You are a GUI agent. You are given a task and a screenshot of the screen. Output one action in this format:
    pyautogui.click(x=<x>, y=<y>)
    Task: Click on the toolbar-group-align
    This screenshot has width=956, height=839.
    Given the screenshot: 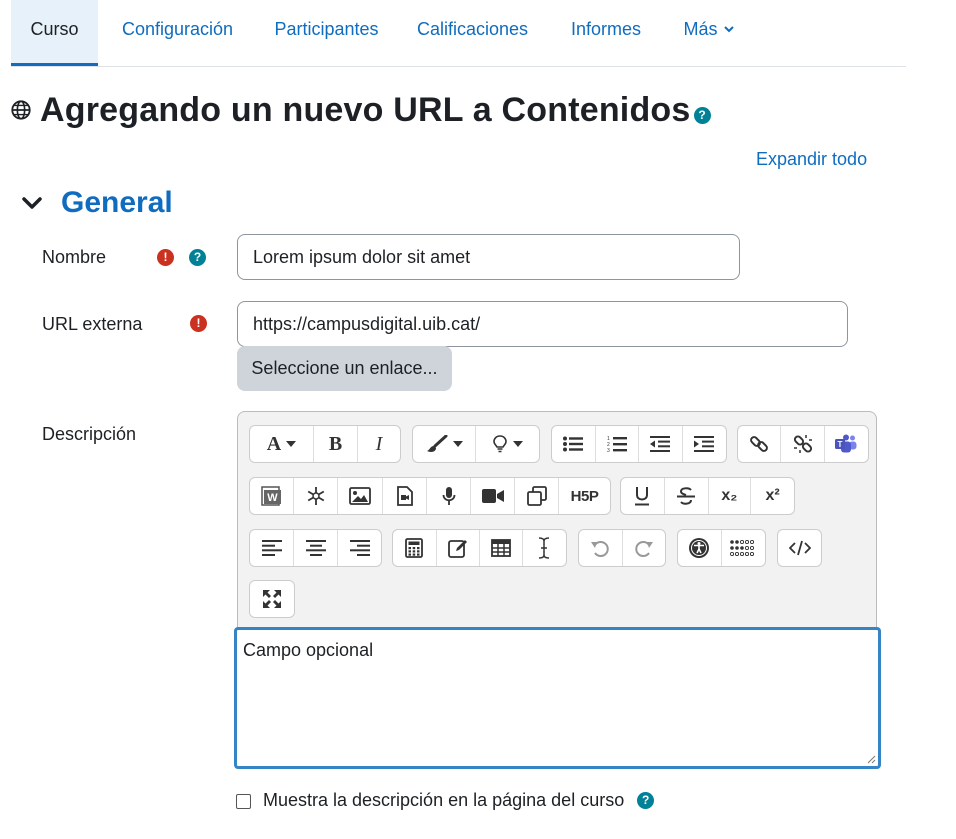 What is the action you would take?
    pyautogui.click(x=315, y=548)
    